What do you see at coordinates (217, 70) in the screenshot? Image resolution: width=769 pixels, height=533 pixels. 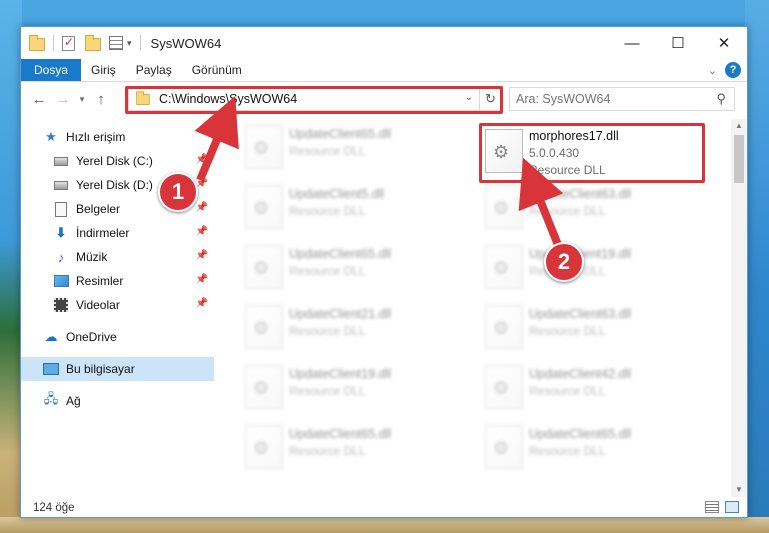 I see `tab-view: Görünüm` at bounding box center [217, 70].